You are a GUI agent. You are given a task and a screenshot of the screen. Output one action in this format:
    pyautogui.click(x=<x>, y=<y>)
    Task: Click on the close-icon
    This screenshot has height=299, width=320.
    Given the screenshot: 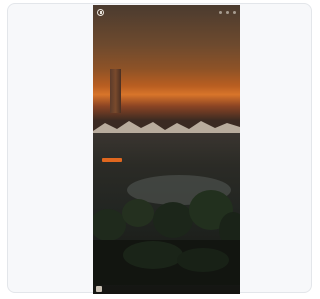 What is the action you would take?
    pyautogui.click(x=234, y=12)
    